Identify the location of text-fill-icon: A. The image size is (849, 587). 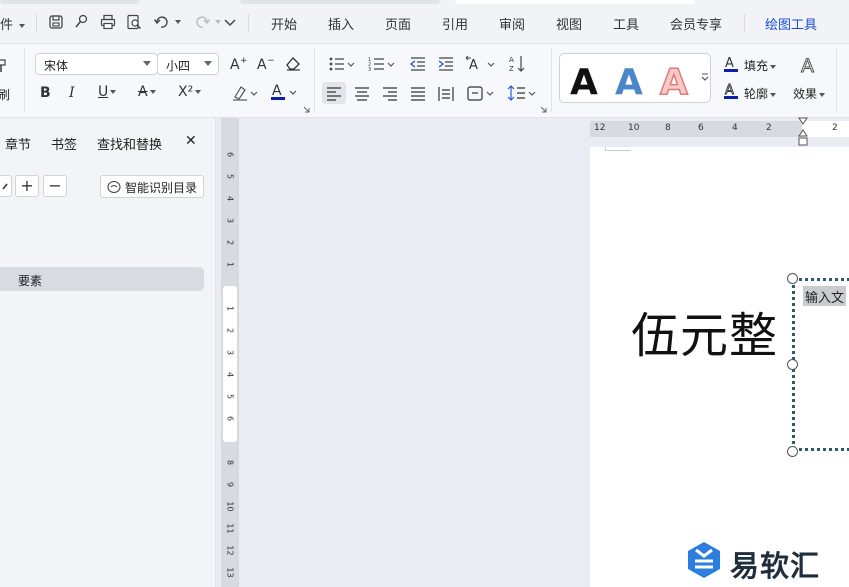
(732, 64).